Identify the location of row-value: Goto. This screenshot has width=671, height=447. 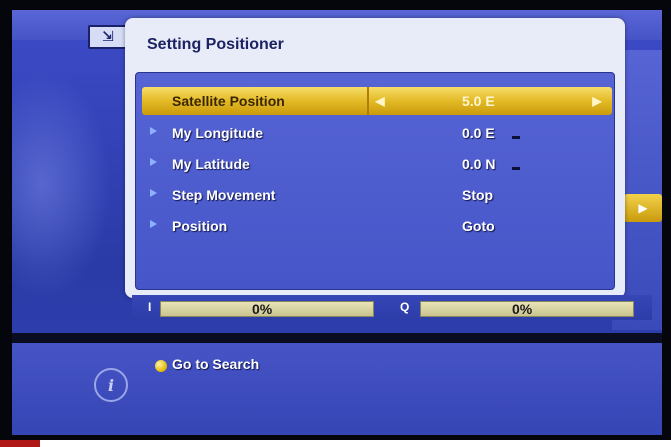
(478, 226).